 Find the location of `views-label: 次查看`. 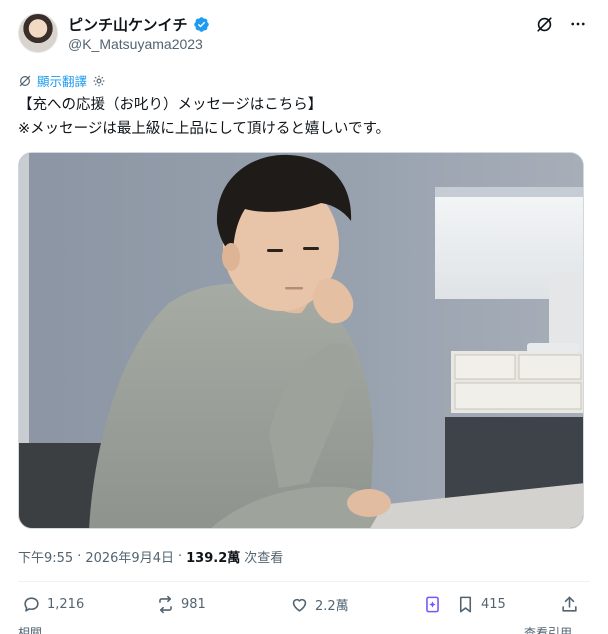

views-label: 次查看 is located at coordinates (264, 558).